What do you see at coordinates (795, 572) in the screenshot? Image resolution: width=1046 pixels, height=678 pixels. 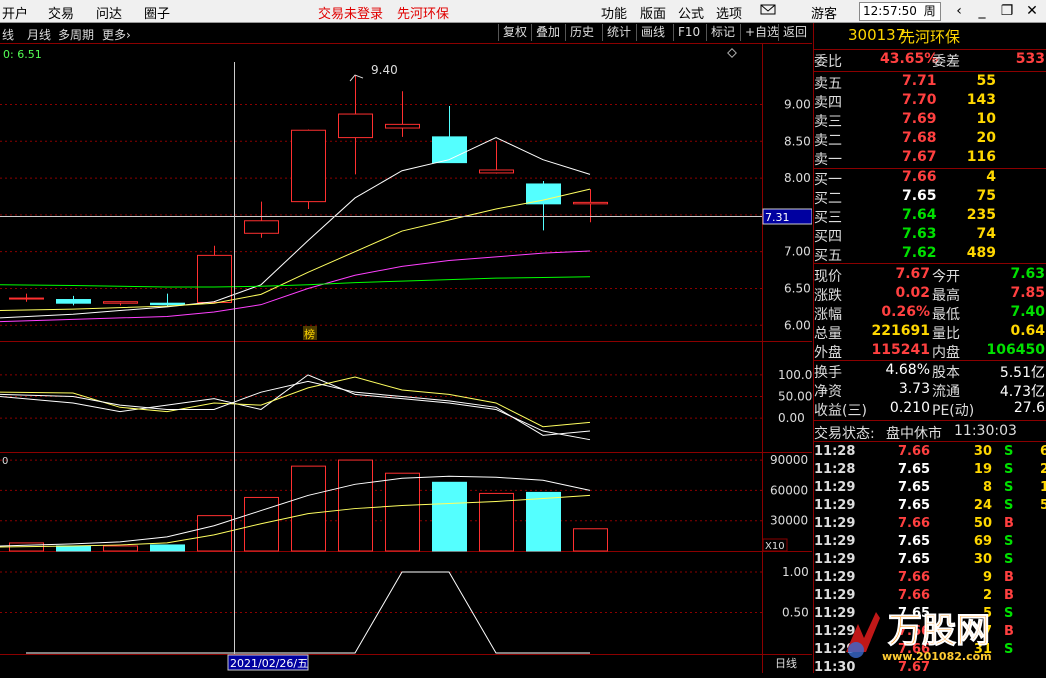 I see `indicator-tick: 1.00` at bounding box center [795, 572].